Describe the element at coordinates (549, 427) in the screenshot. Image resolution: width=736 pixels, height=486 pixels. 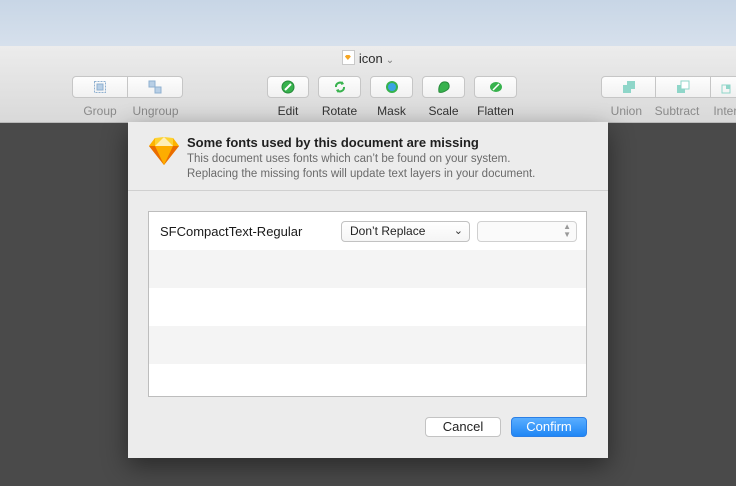
I see `confirm-button: Confirm` at that location.